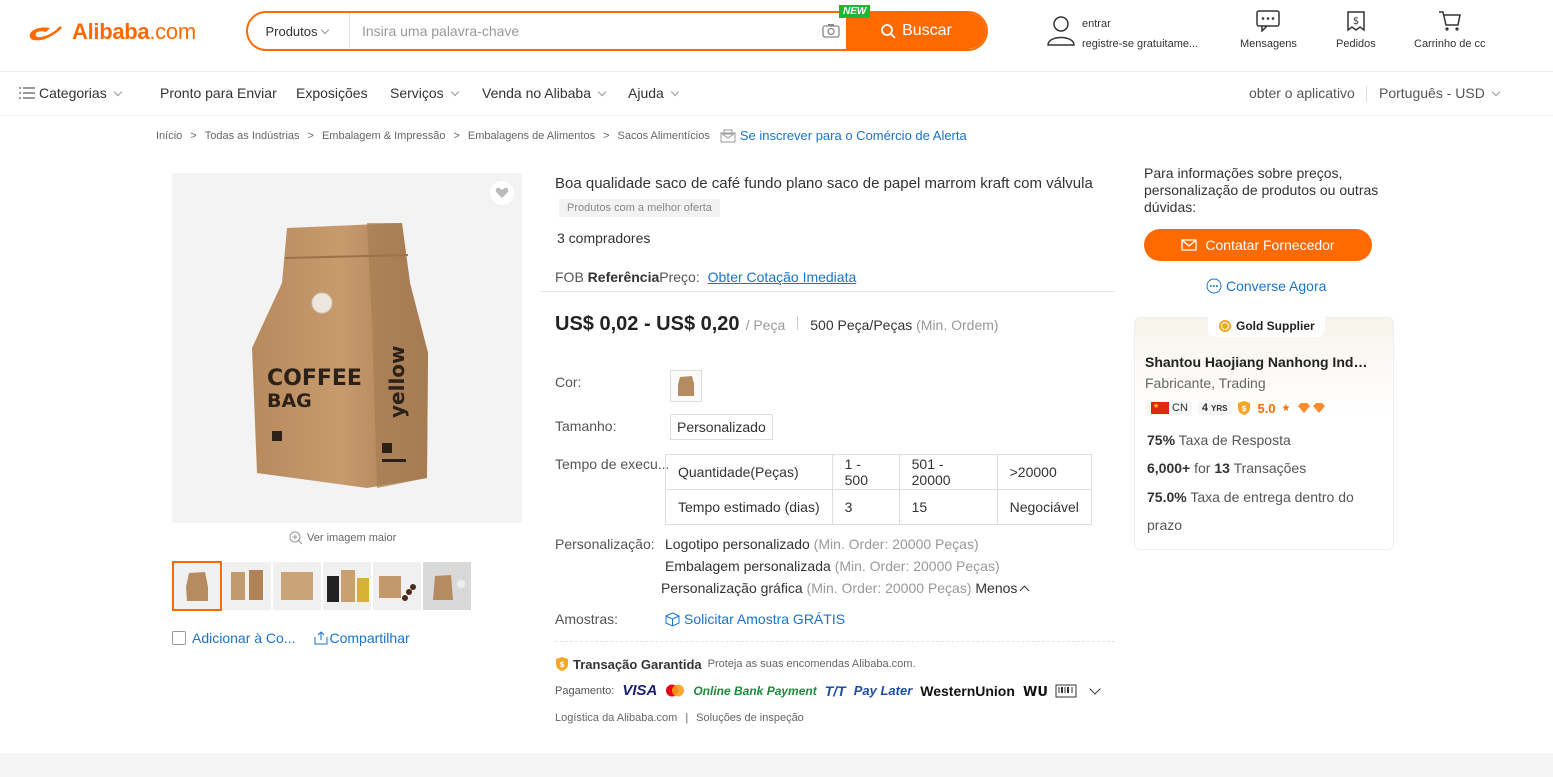  Describe the element at coordinates (1302, 93) in the screenshot. I see `nav-get-app: obter o aplicativo` at that location.